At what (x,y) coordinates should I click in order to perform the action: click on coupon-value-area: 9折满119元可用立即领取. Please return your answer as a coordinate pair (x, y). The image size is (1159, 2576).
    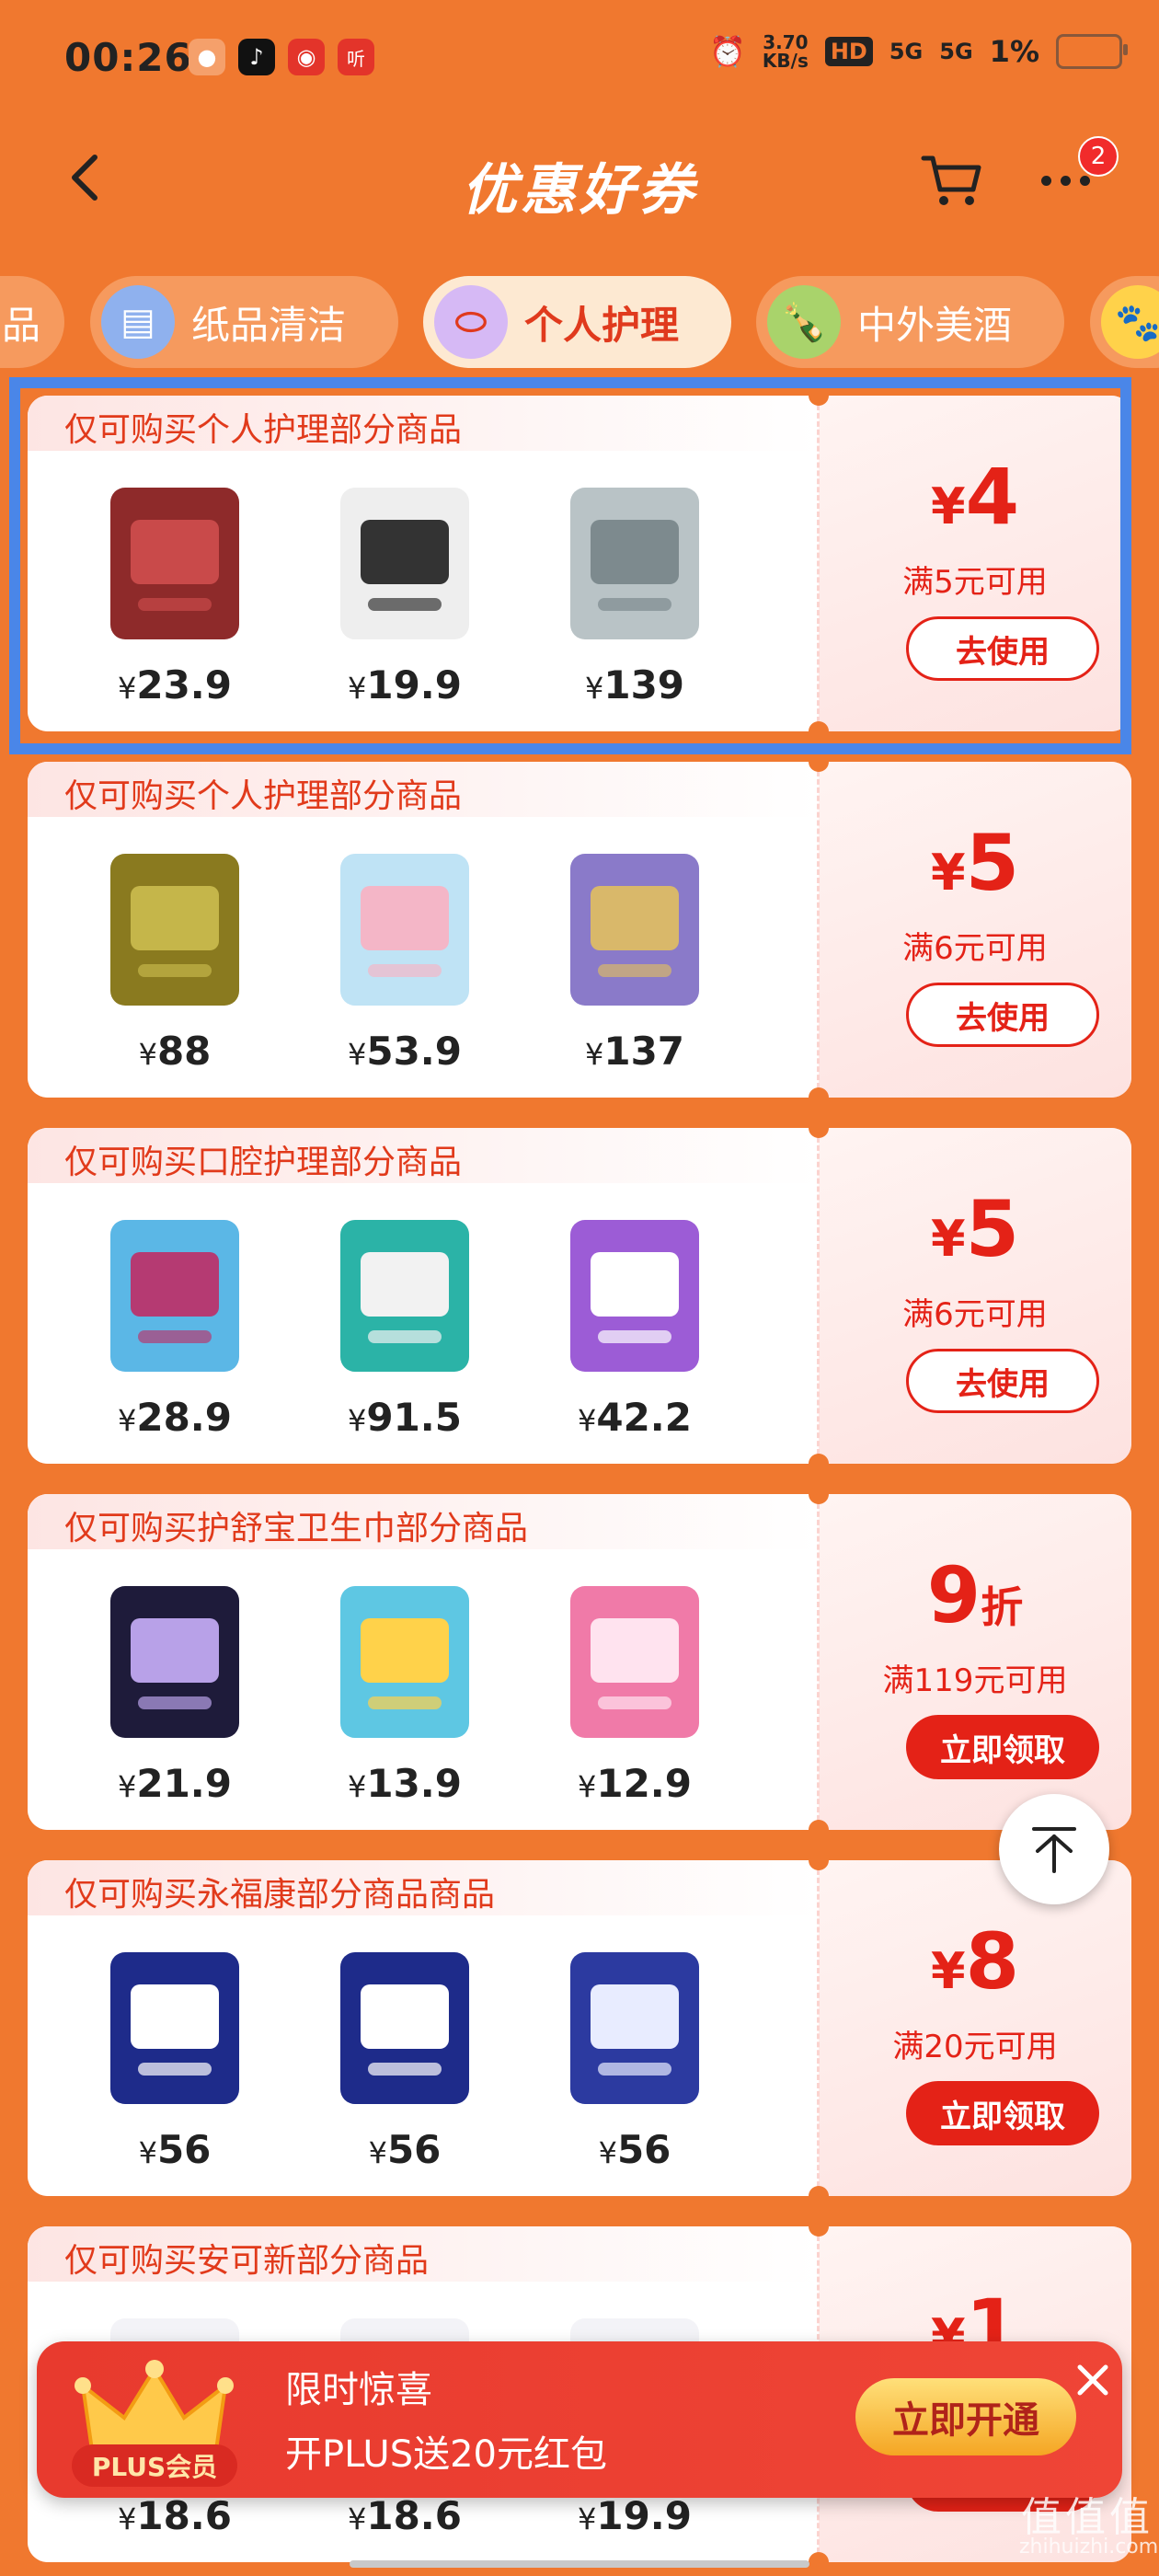
    Looking at the image, I should click on (975, 1662).